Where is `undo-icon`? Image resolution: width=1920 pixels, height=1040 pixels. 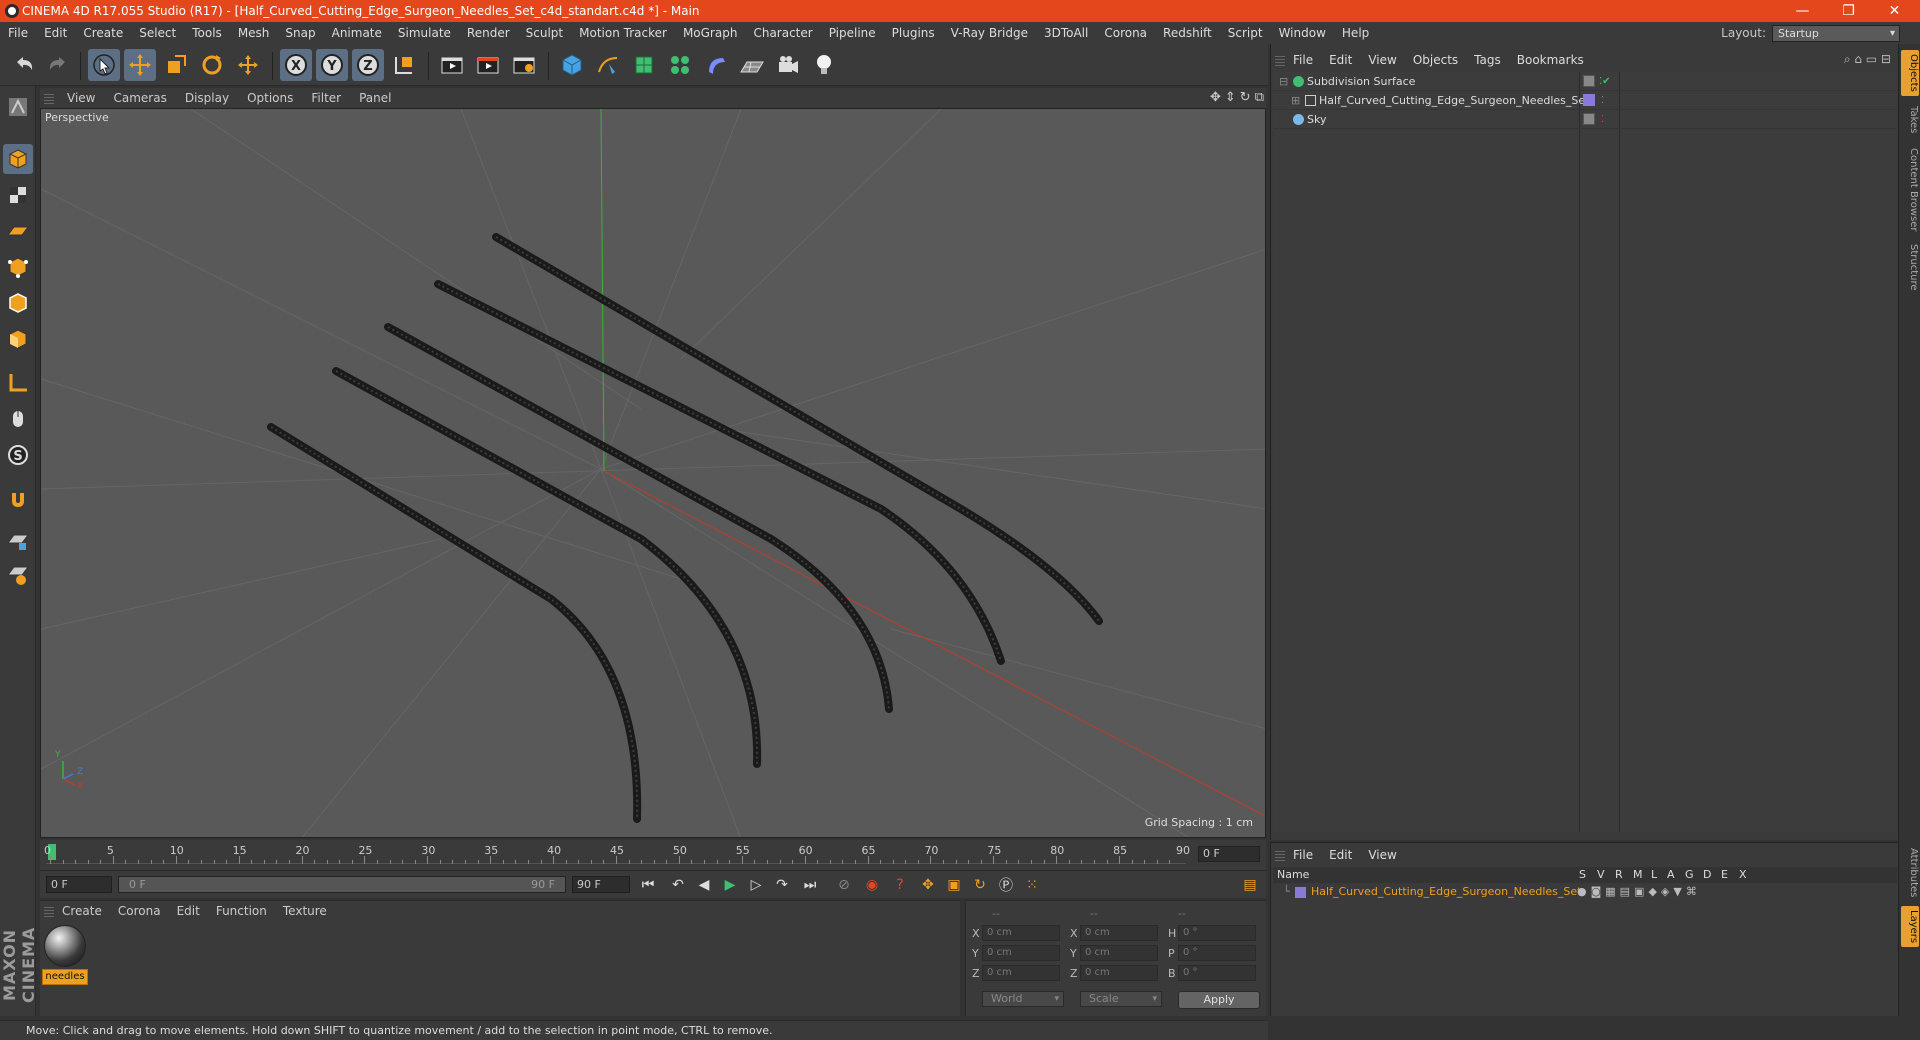
undo-icon is located at coordinates (24, 65).